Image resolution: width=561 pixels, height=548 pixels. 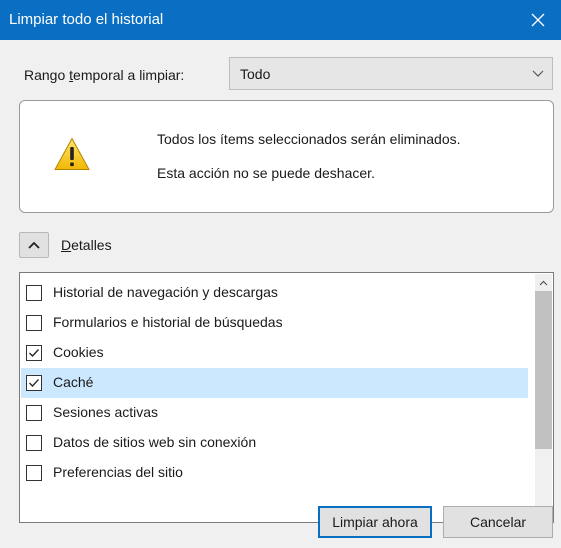 What do you see at coordinates (168, 322) in the screenshot?
I see `item-label: Formularios e historial de búsquedas` at bounding box center [168, 322].